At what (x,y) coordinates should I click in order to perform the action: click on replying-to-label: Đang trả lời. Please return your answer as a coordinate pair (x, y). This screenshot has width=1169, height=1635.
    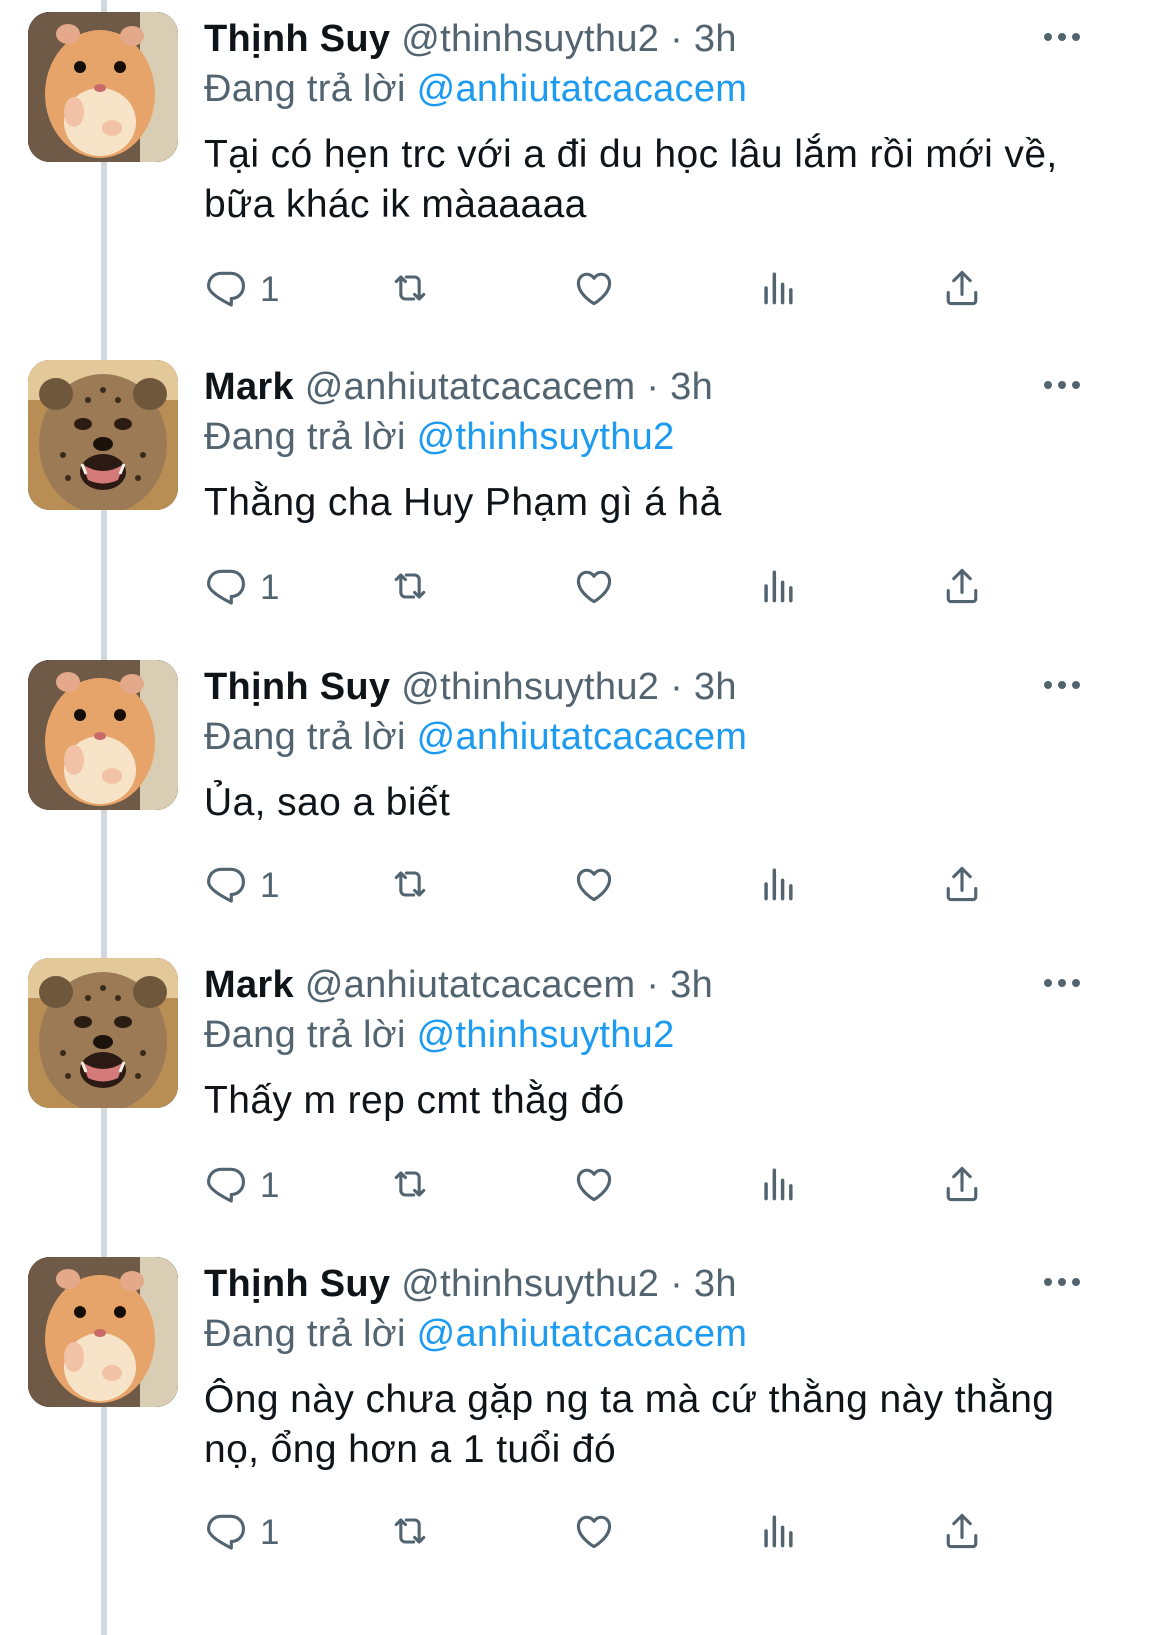
    Looking at the image, I should click on (305, 89).